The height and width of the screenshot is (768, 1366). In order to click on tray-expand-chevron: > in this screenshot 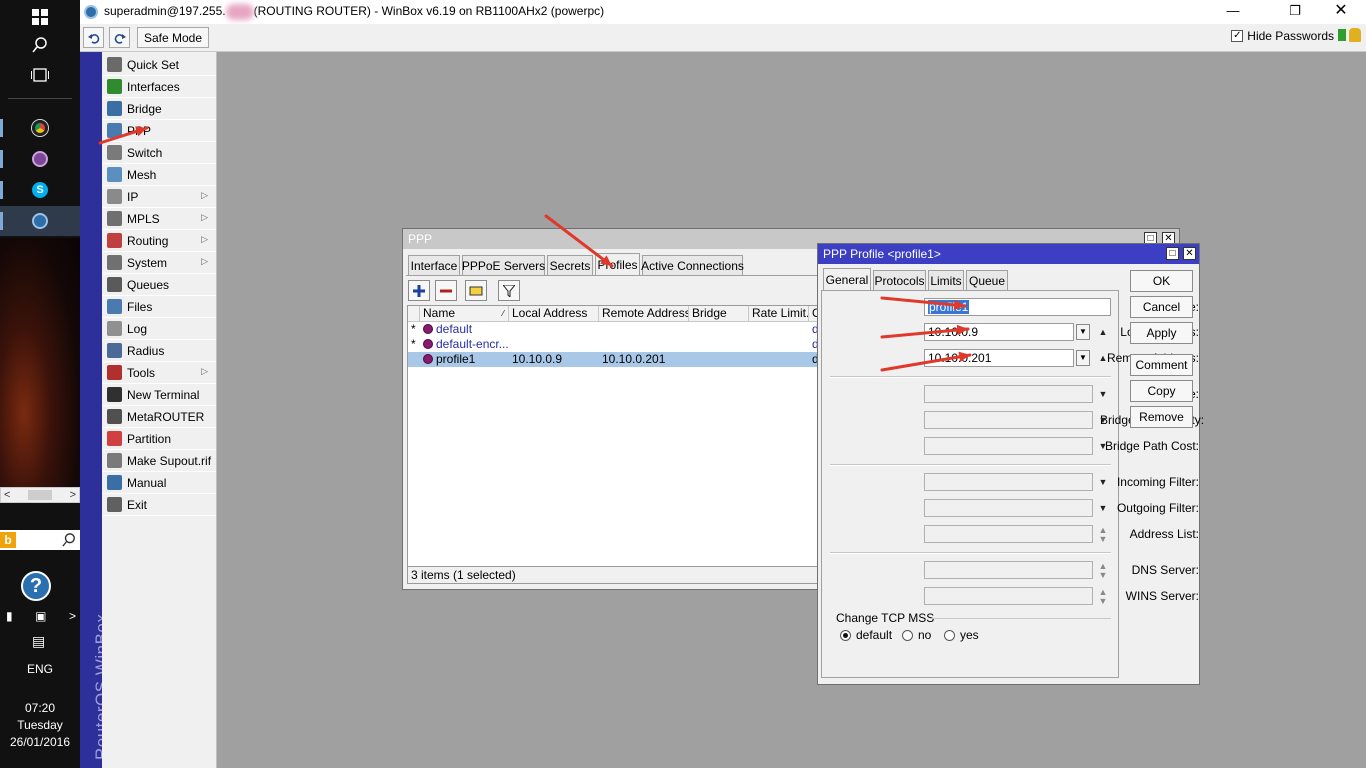, I will do `click(72, 617)`.